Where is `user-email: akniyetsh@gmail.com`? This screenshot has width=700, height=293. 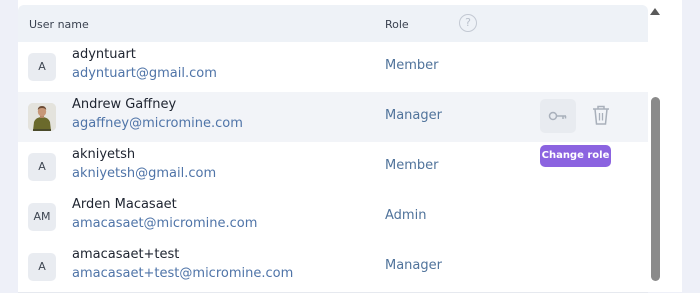
user-email: akniyetsh@gmail.com is located at coordinates (144, 173).